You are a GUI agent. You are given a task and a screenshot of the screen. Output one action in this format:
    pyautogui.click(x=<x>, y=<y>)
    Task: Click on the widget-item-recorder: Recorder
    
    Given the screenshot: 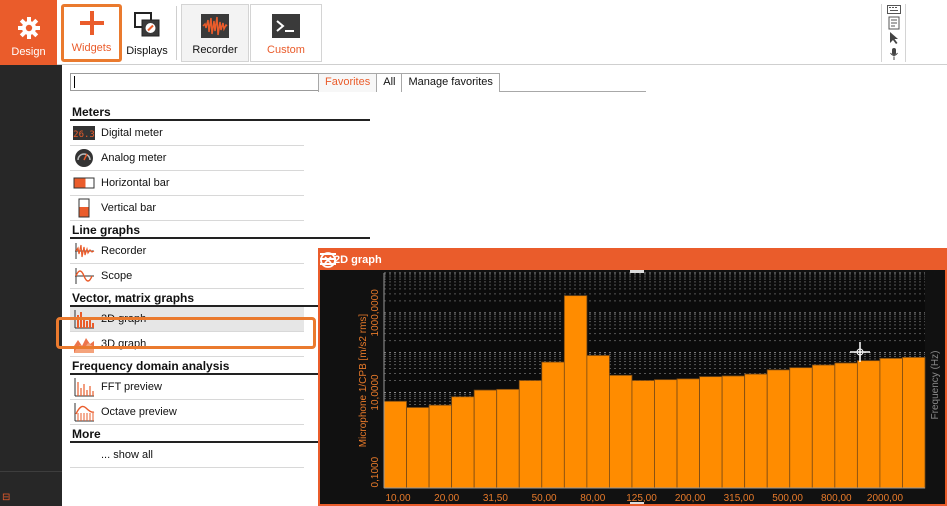 What is the action you would take?
    pyautogui.click(x=187, y=251)
    